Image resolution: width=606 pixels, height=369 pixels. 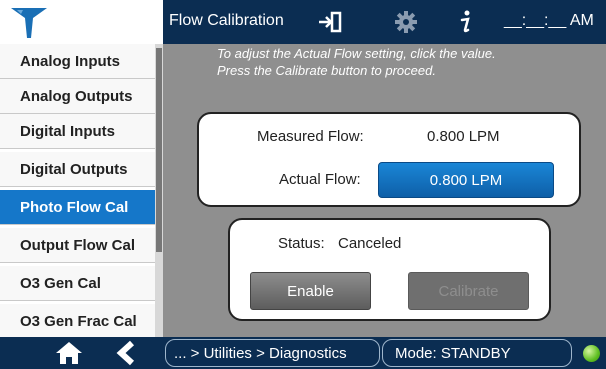 What do you see at coordinates (370, 243) in the screenshot?
I see `status-value: Canceled` at bounding box center [370, 243].